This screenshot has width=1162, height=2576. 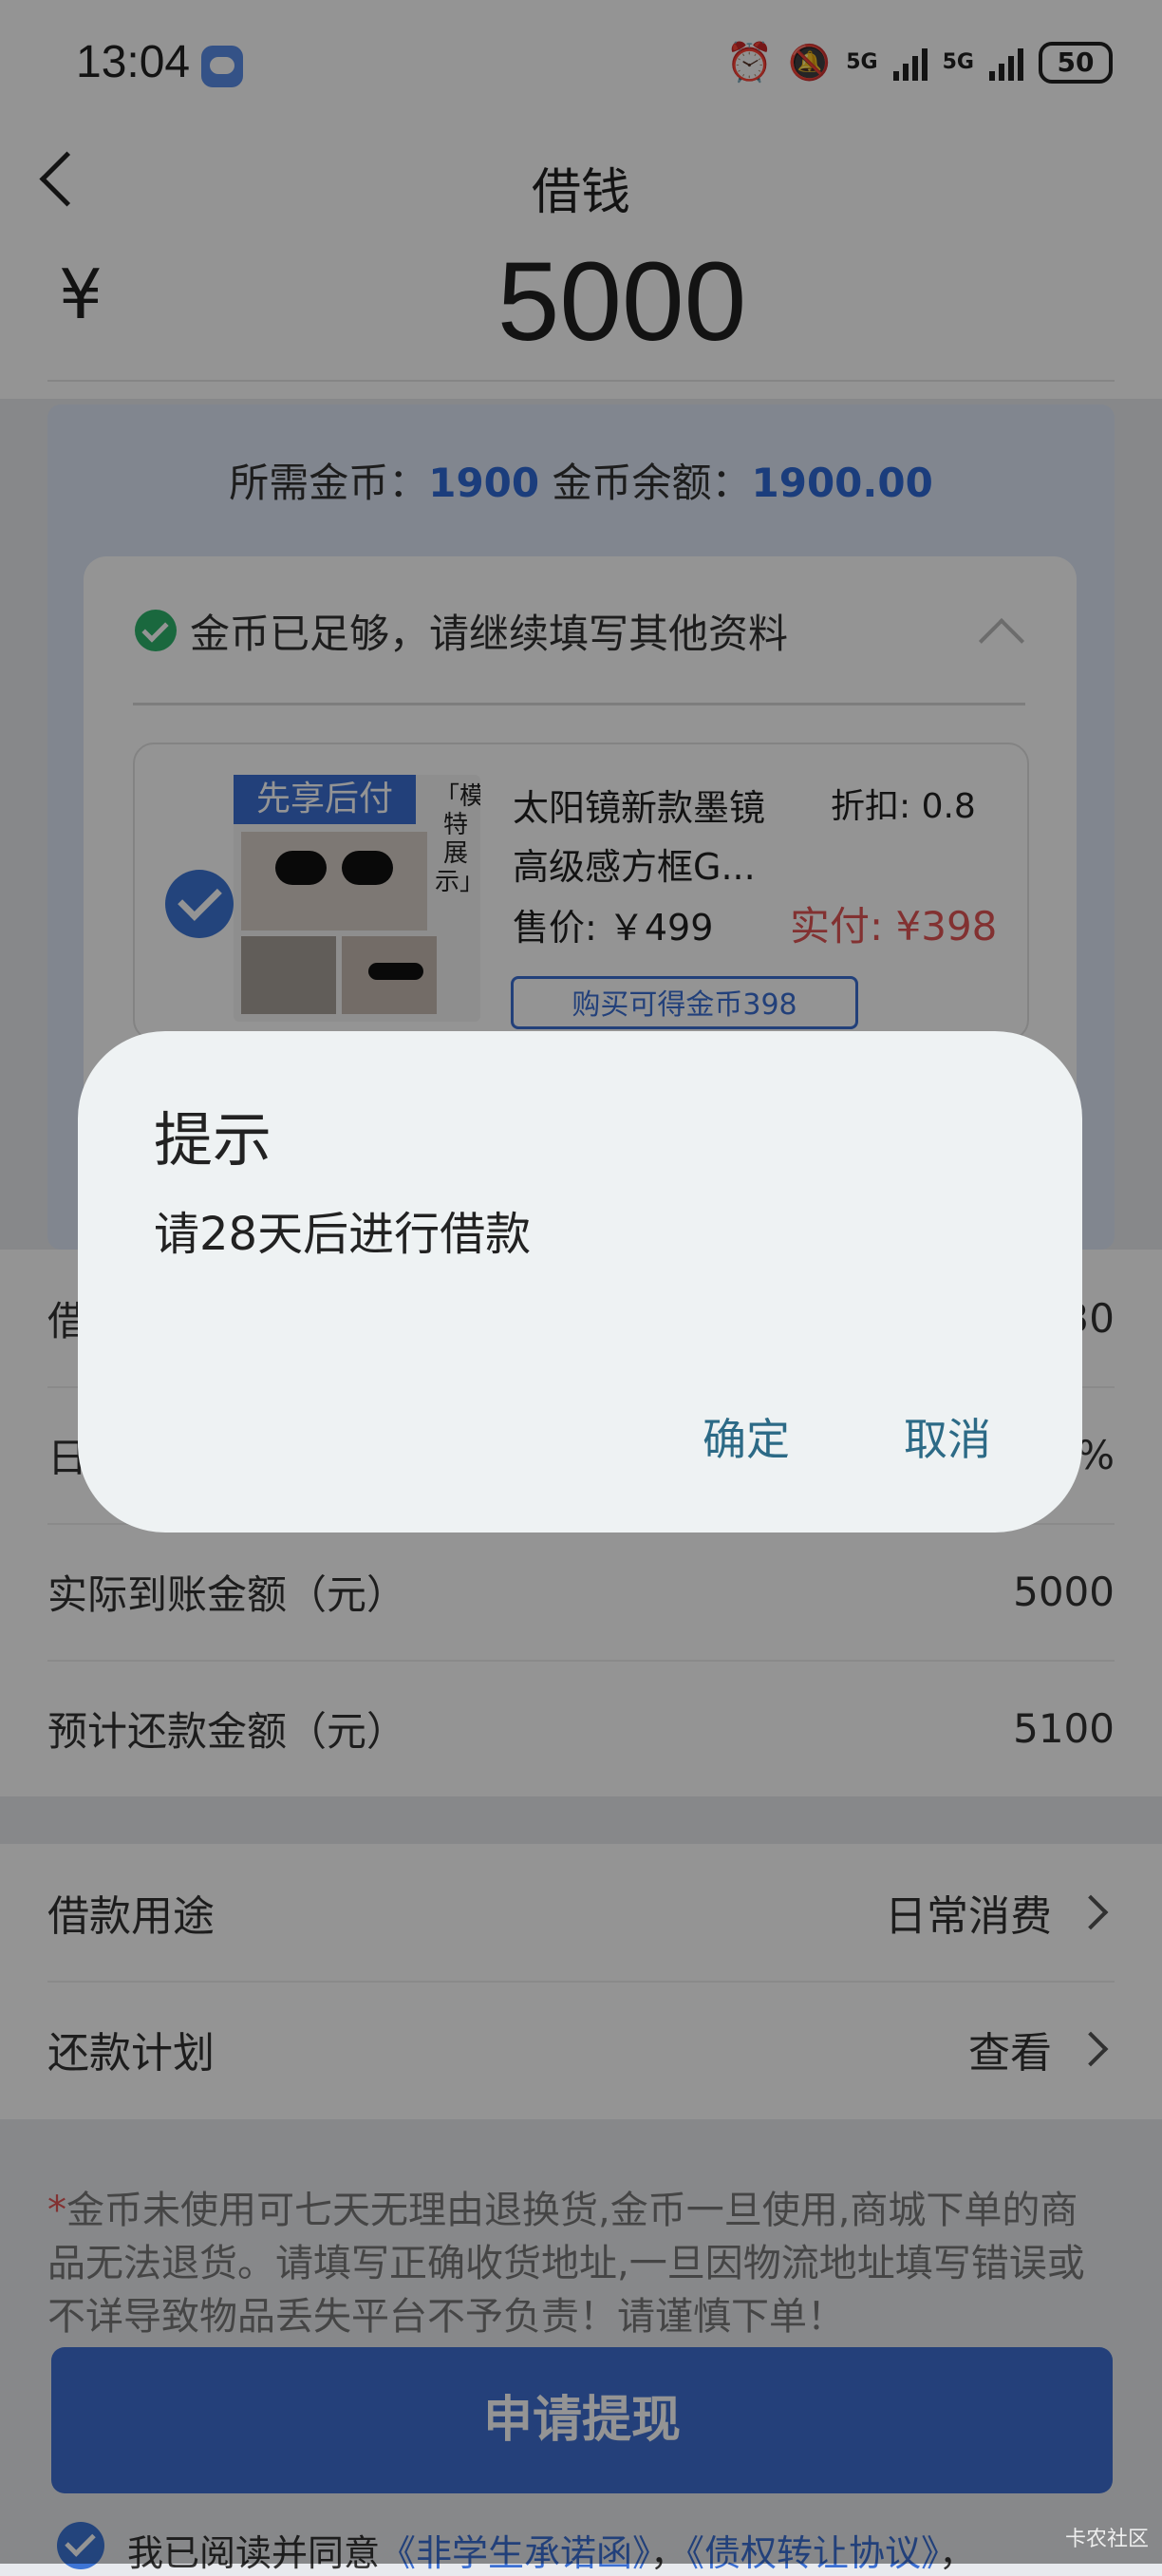 What do you see at coordinates (343, 1234) in the screenshot?
I see `dialog-message: 请28天后进行借款` at bounding box center [343, 1234].